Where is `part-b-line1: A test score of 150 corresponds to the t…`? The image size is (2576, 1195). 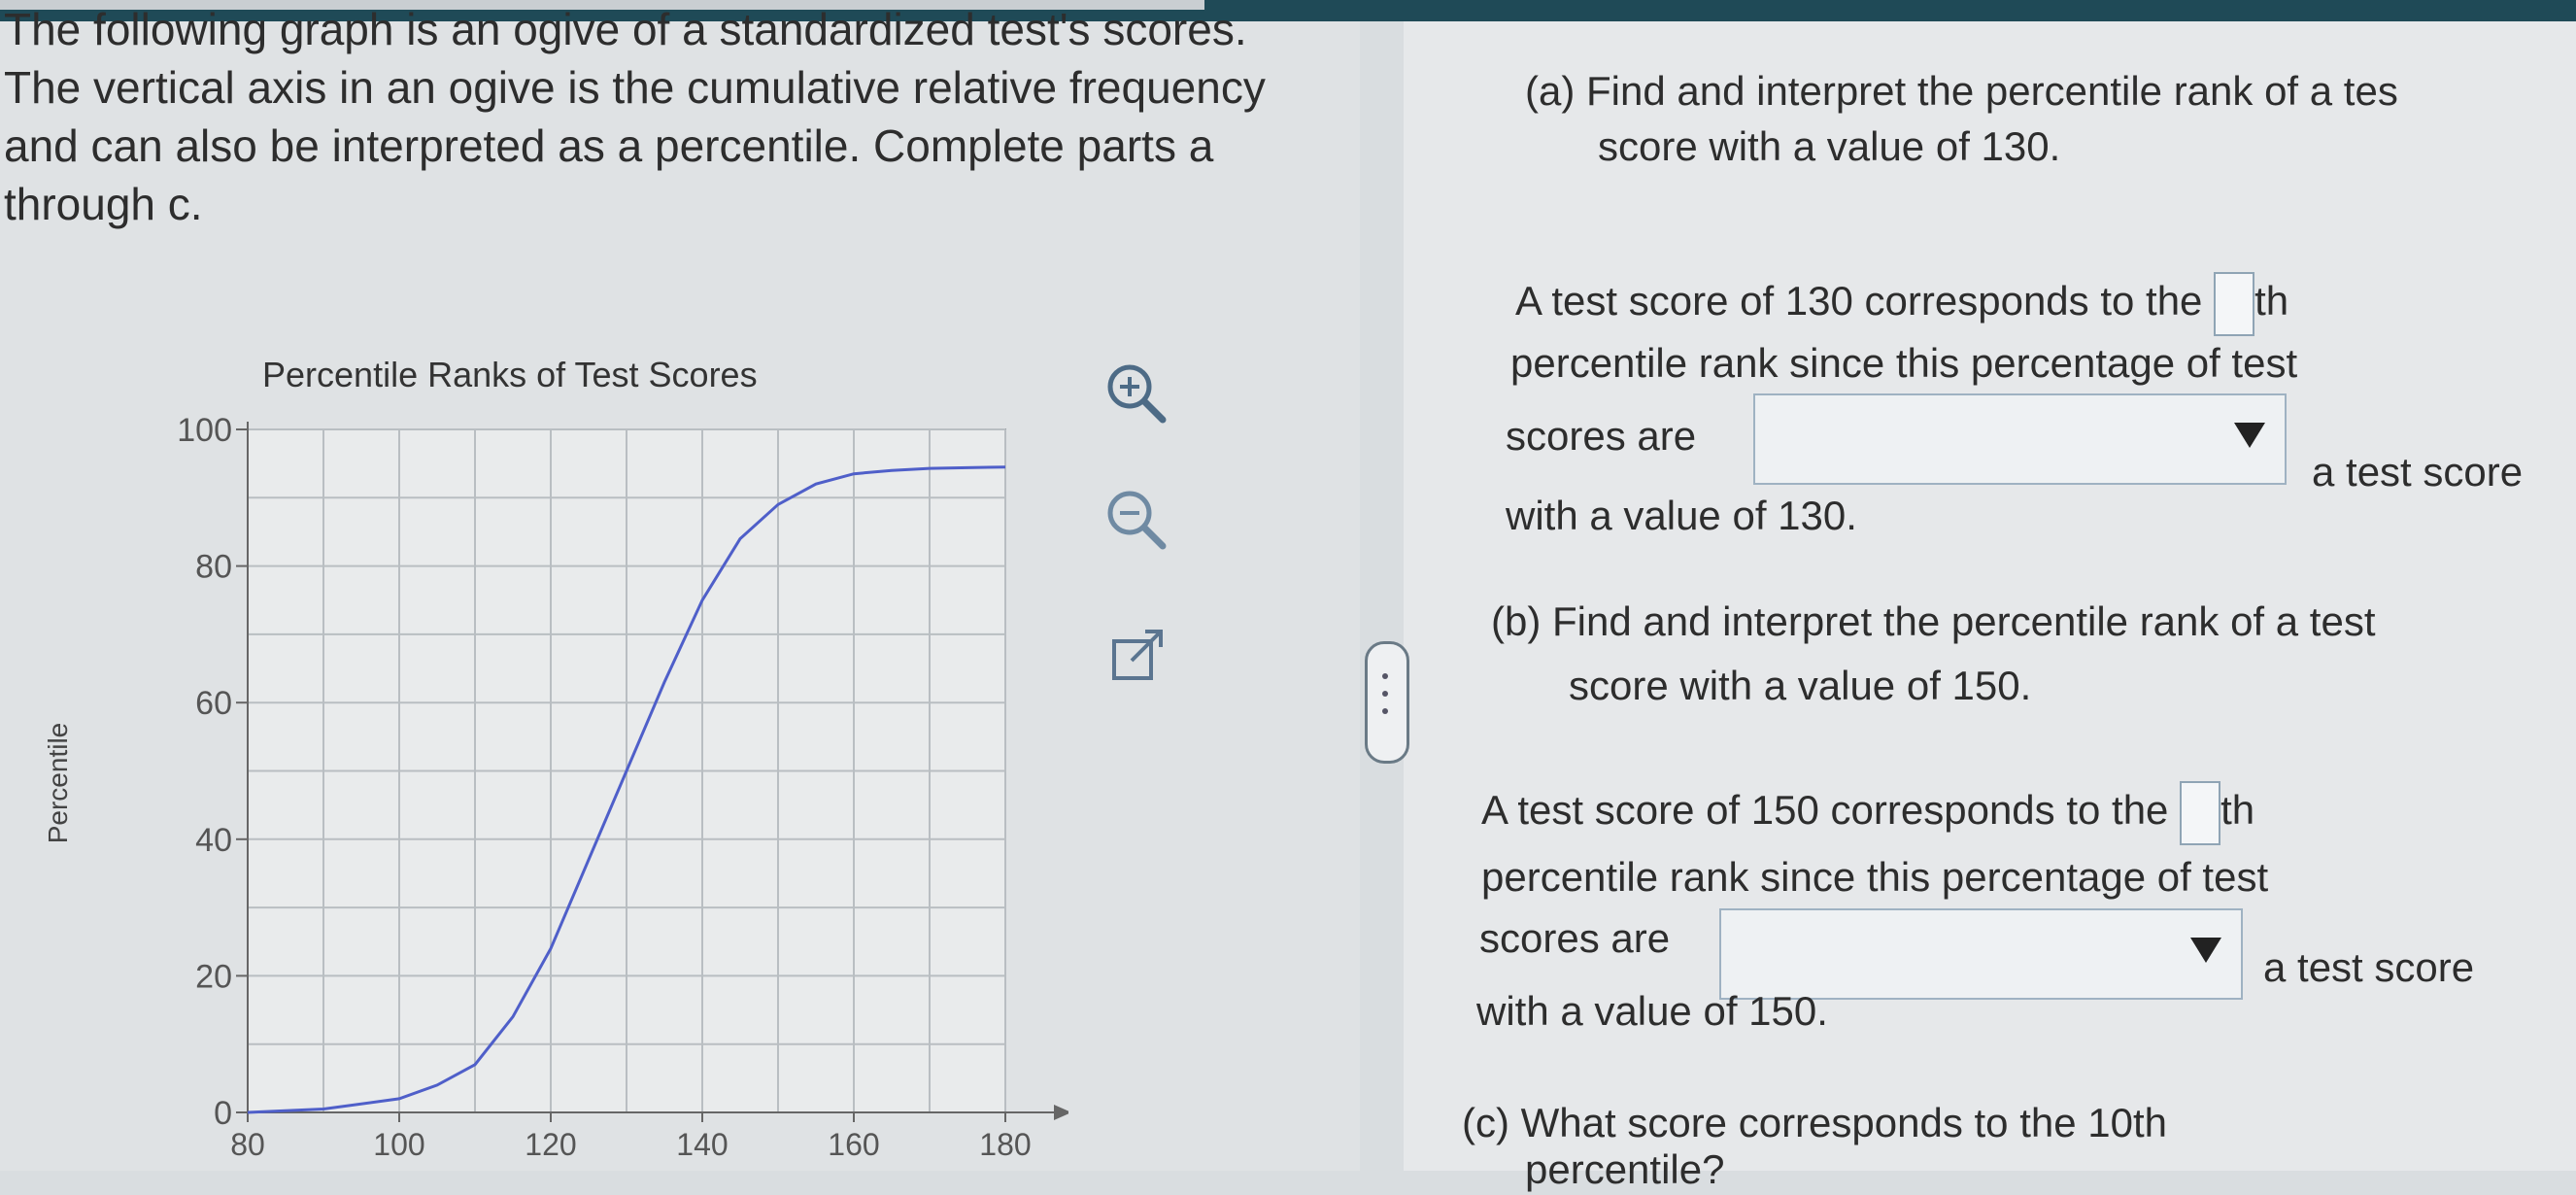 part-b-line1: A test score of 150 corresponds to the t… is located at coordinates (1867, 813).